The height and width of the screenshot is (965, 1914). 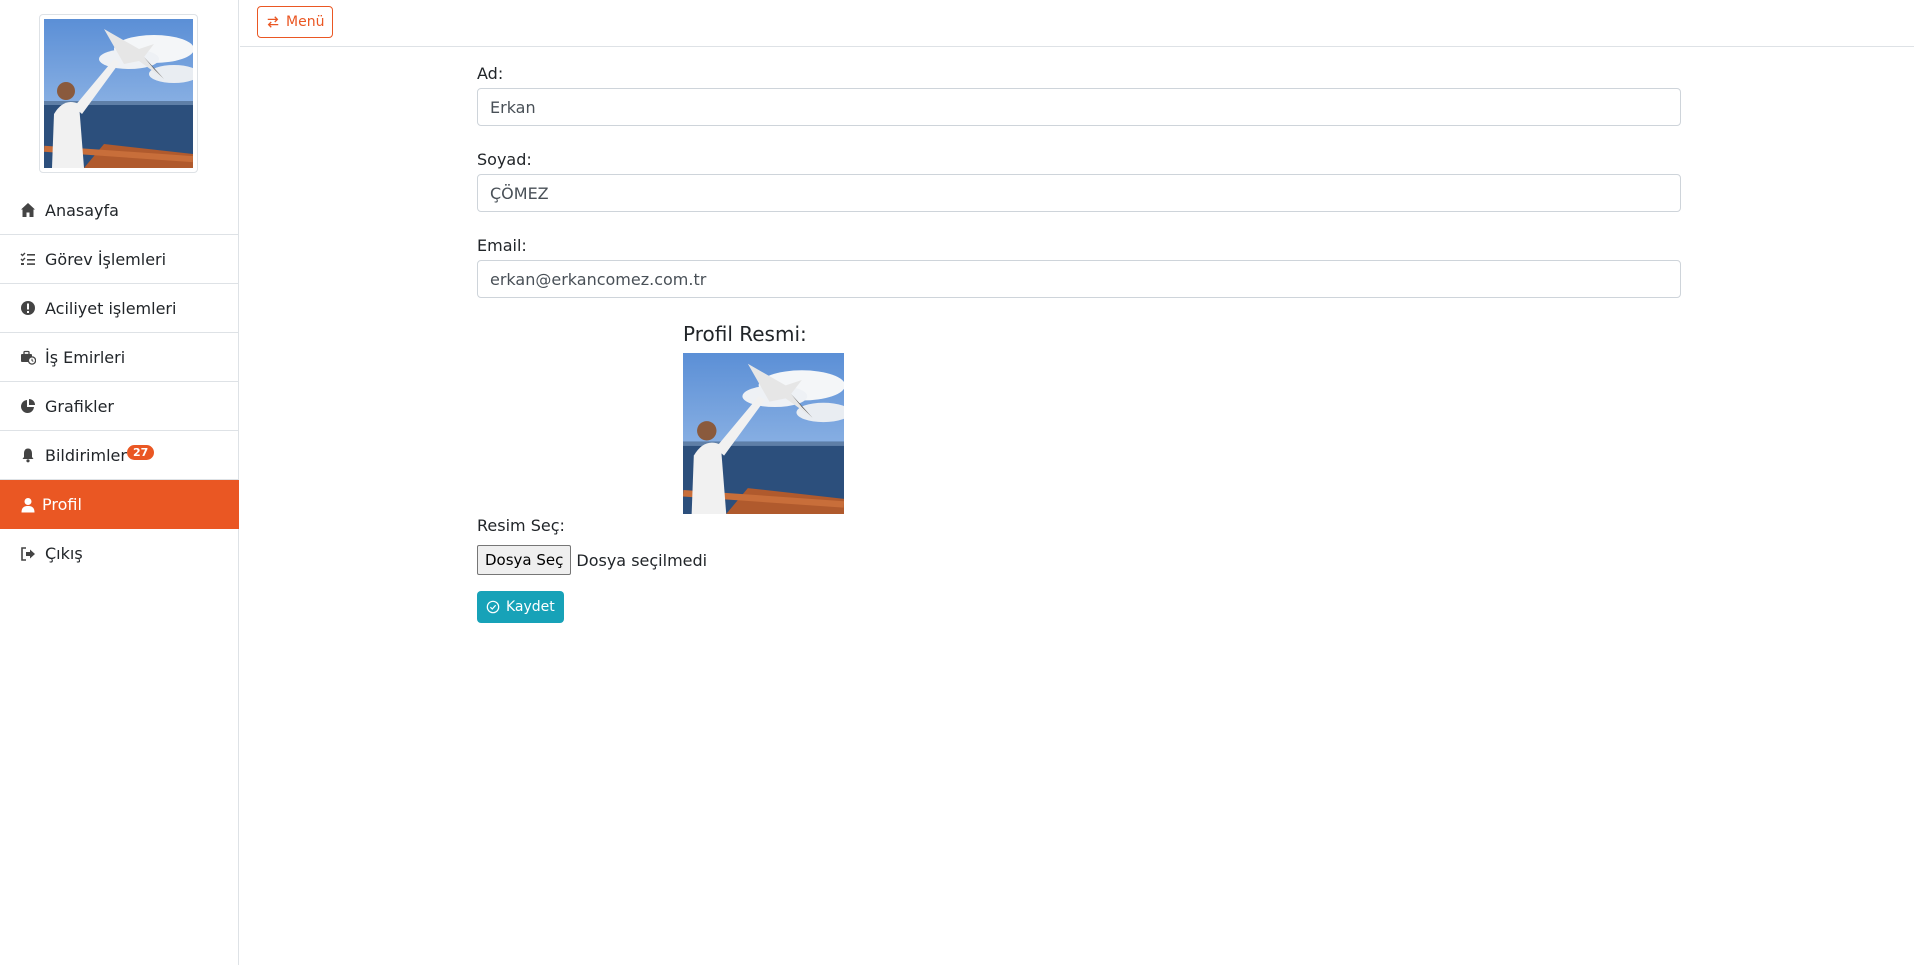 I want to click on sidebar-item-cikis: Çıkış, so click(x=119, y=553).